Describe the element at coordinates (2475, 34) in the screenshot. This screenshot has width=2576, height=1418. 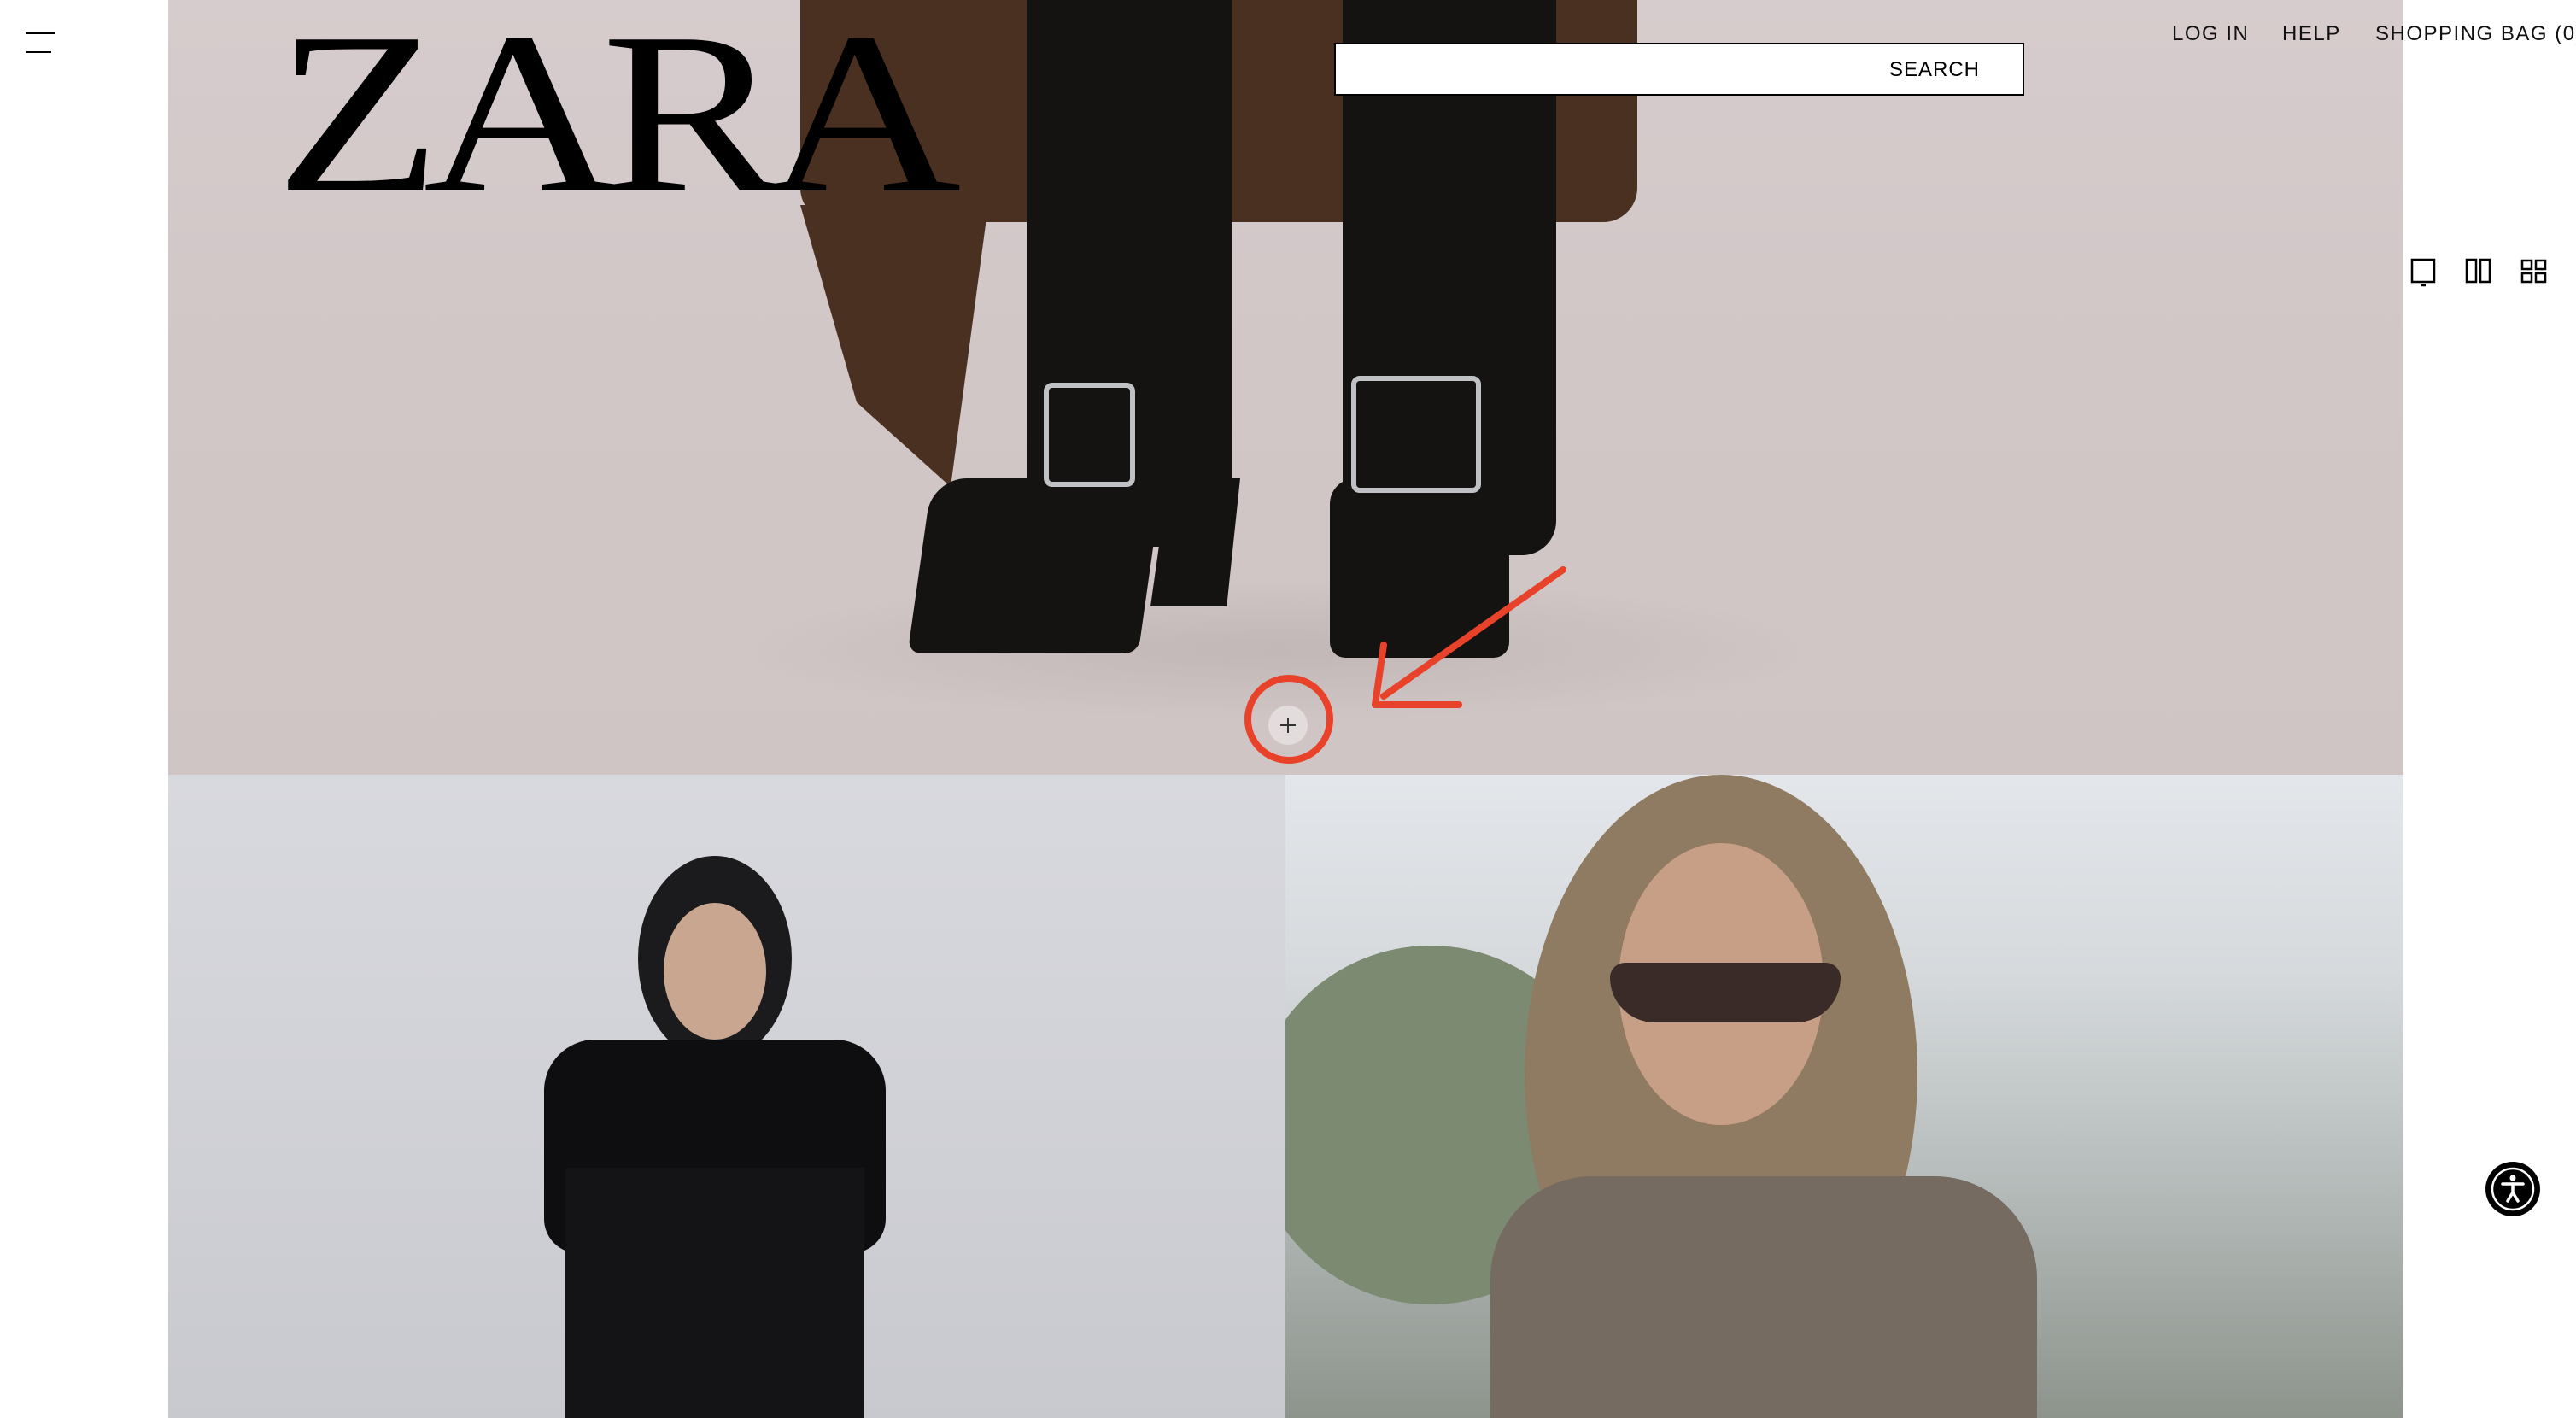
I see `shopping-bag-link: SHOPPING BAG (0)` at that location.